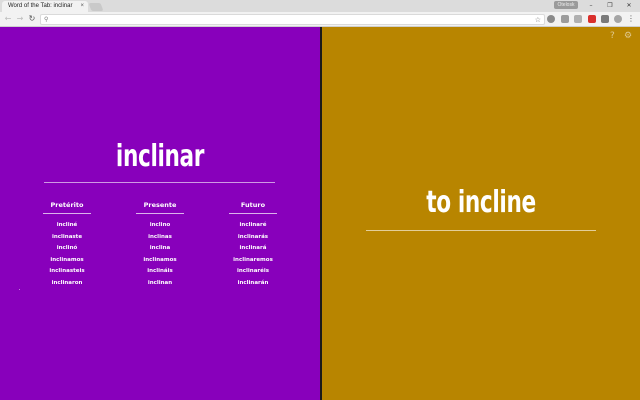 The image size is (640, 400). I want to click on bookmark-star-icon: ☆, so click(538, 20).